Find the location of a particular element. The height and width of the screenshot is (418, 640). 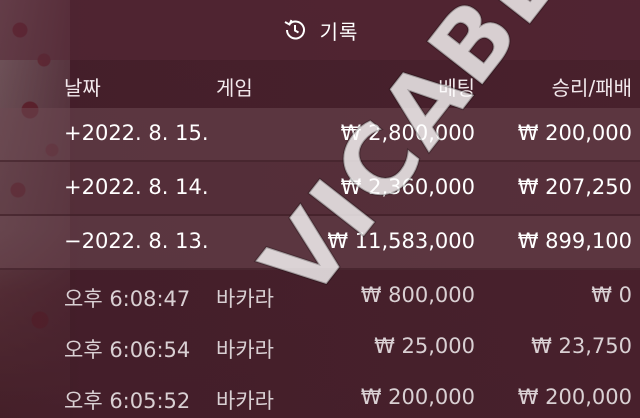

column-header-game: 게임 is located at coordinates (234, 86).